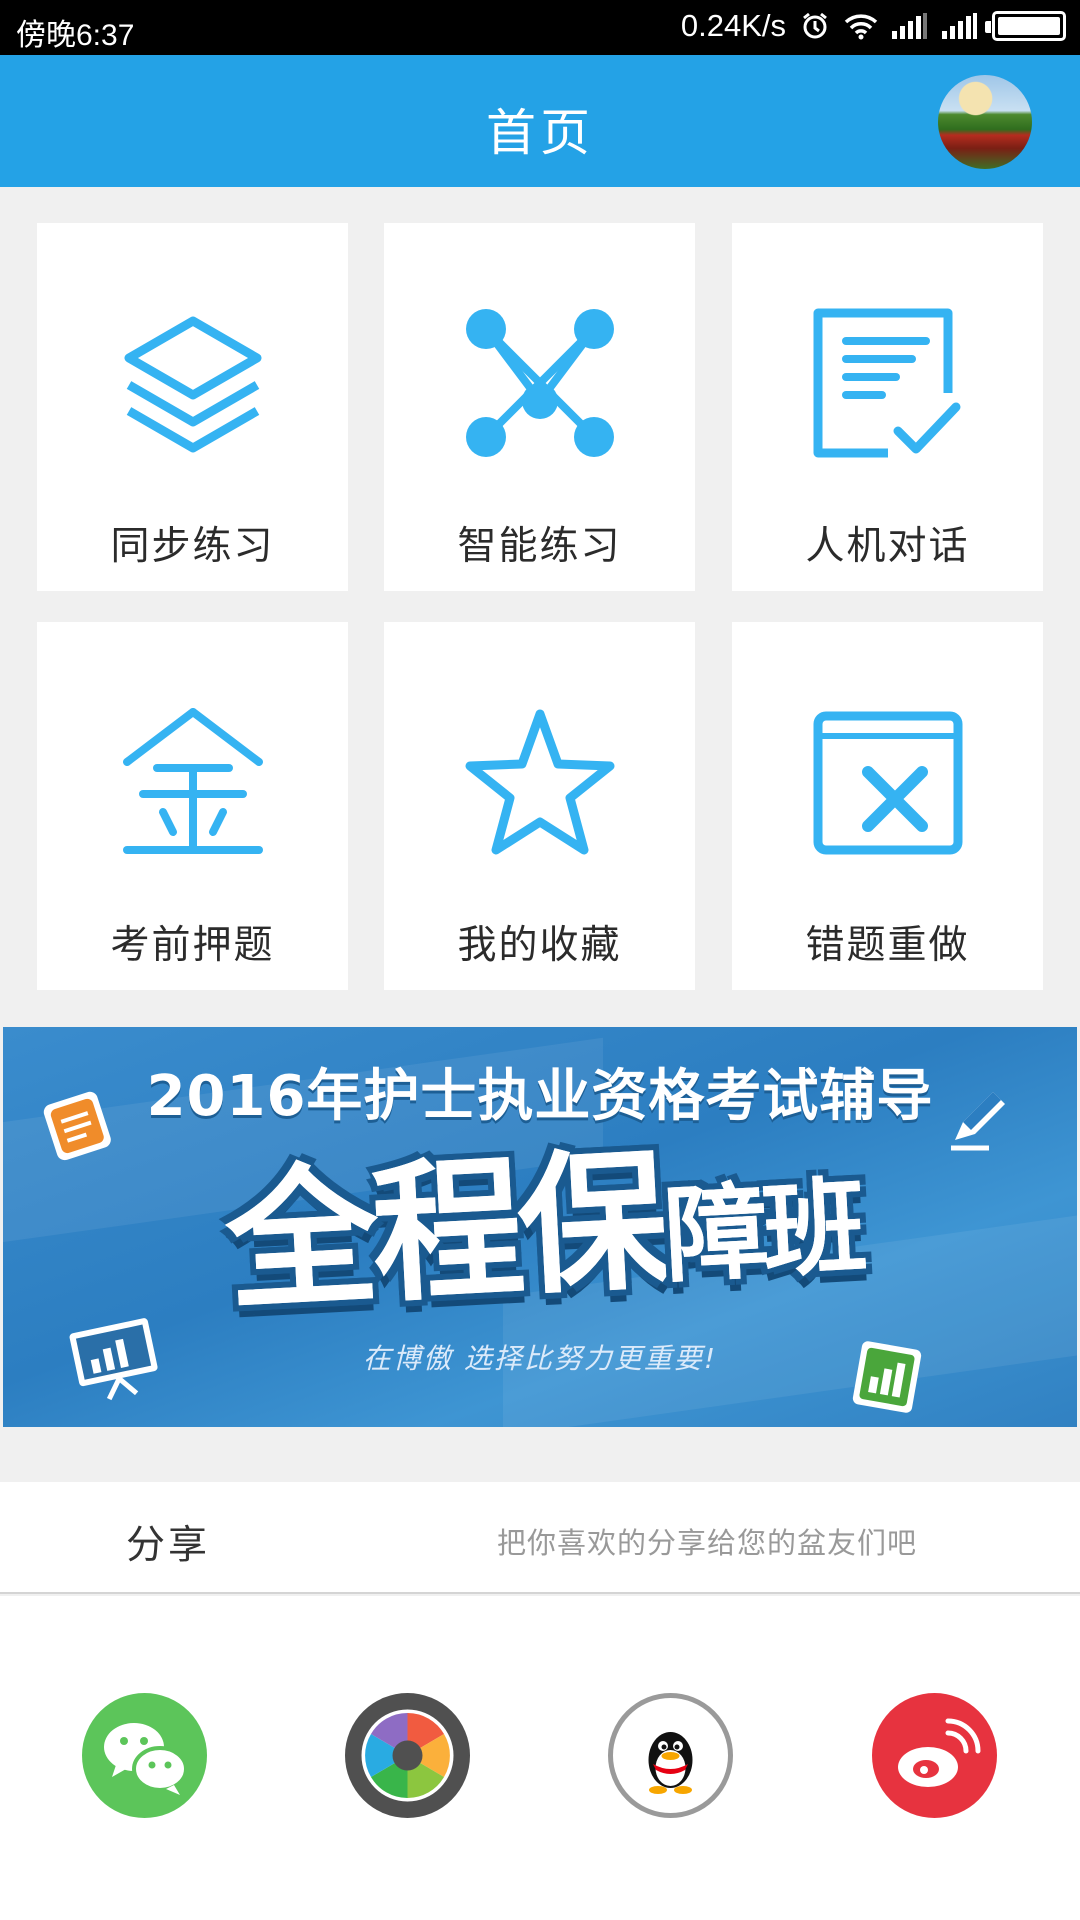 The image size is (1080, 1920). What do you see at coordinates (886, 383) in the screenshot?
I see `document-check-icon` at bounding box center [886, 383].